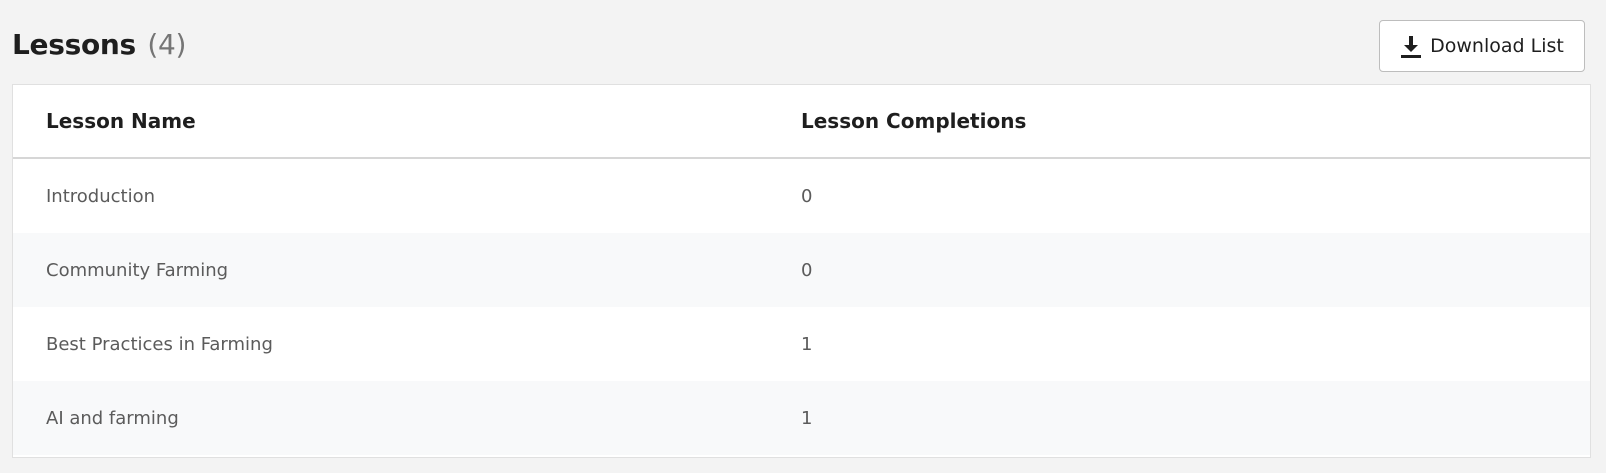 This screenshot has height=473, width=1606. Describe the element at coordinates (1411, 46) in the screenshot. I see `download-icon` at that location.